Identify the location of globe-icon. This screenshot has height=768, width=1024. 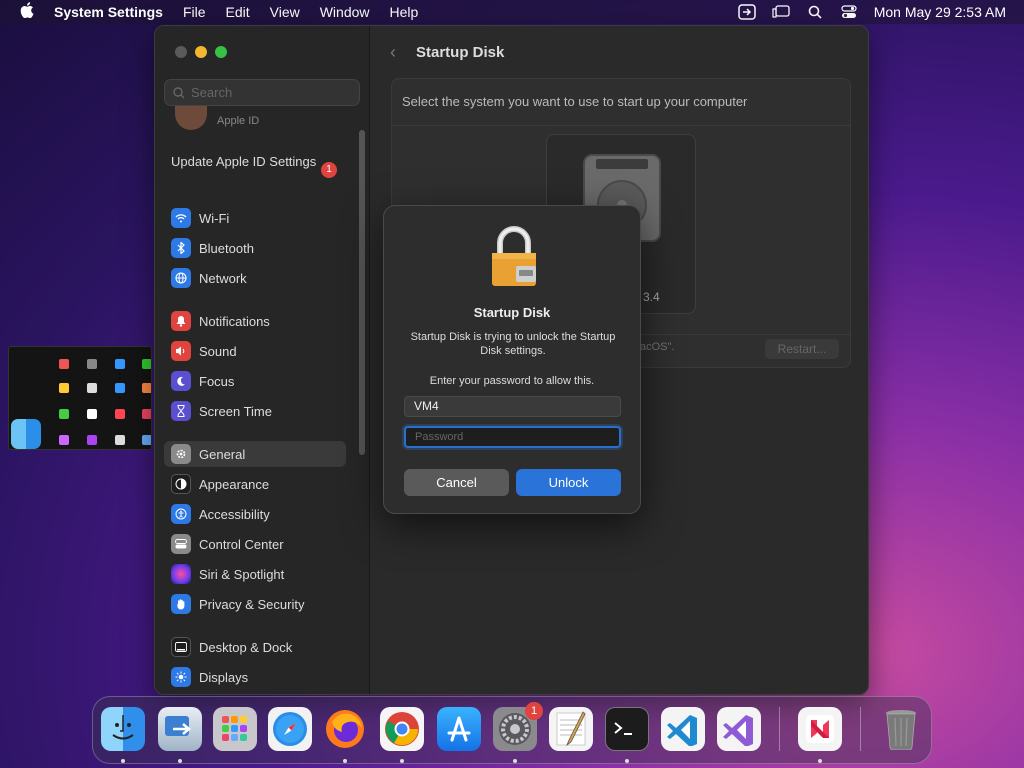
(181, 278).